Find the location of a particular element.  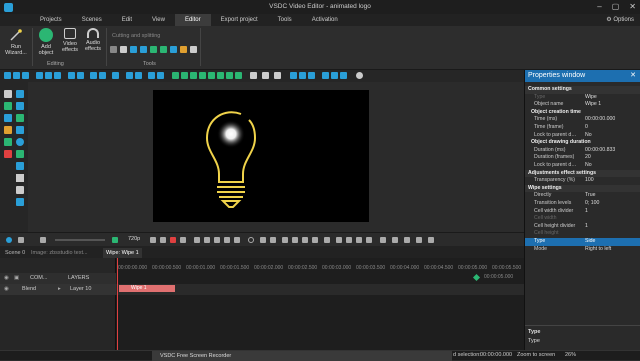

snap-timeline-icon is located at coordinates (183, 240).